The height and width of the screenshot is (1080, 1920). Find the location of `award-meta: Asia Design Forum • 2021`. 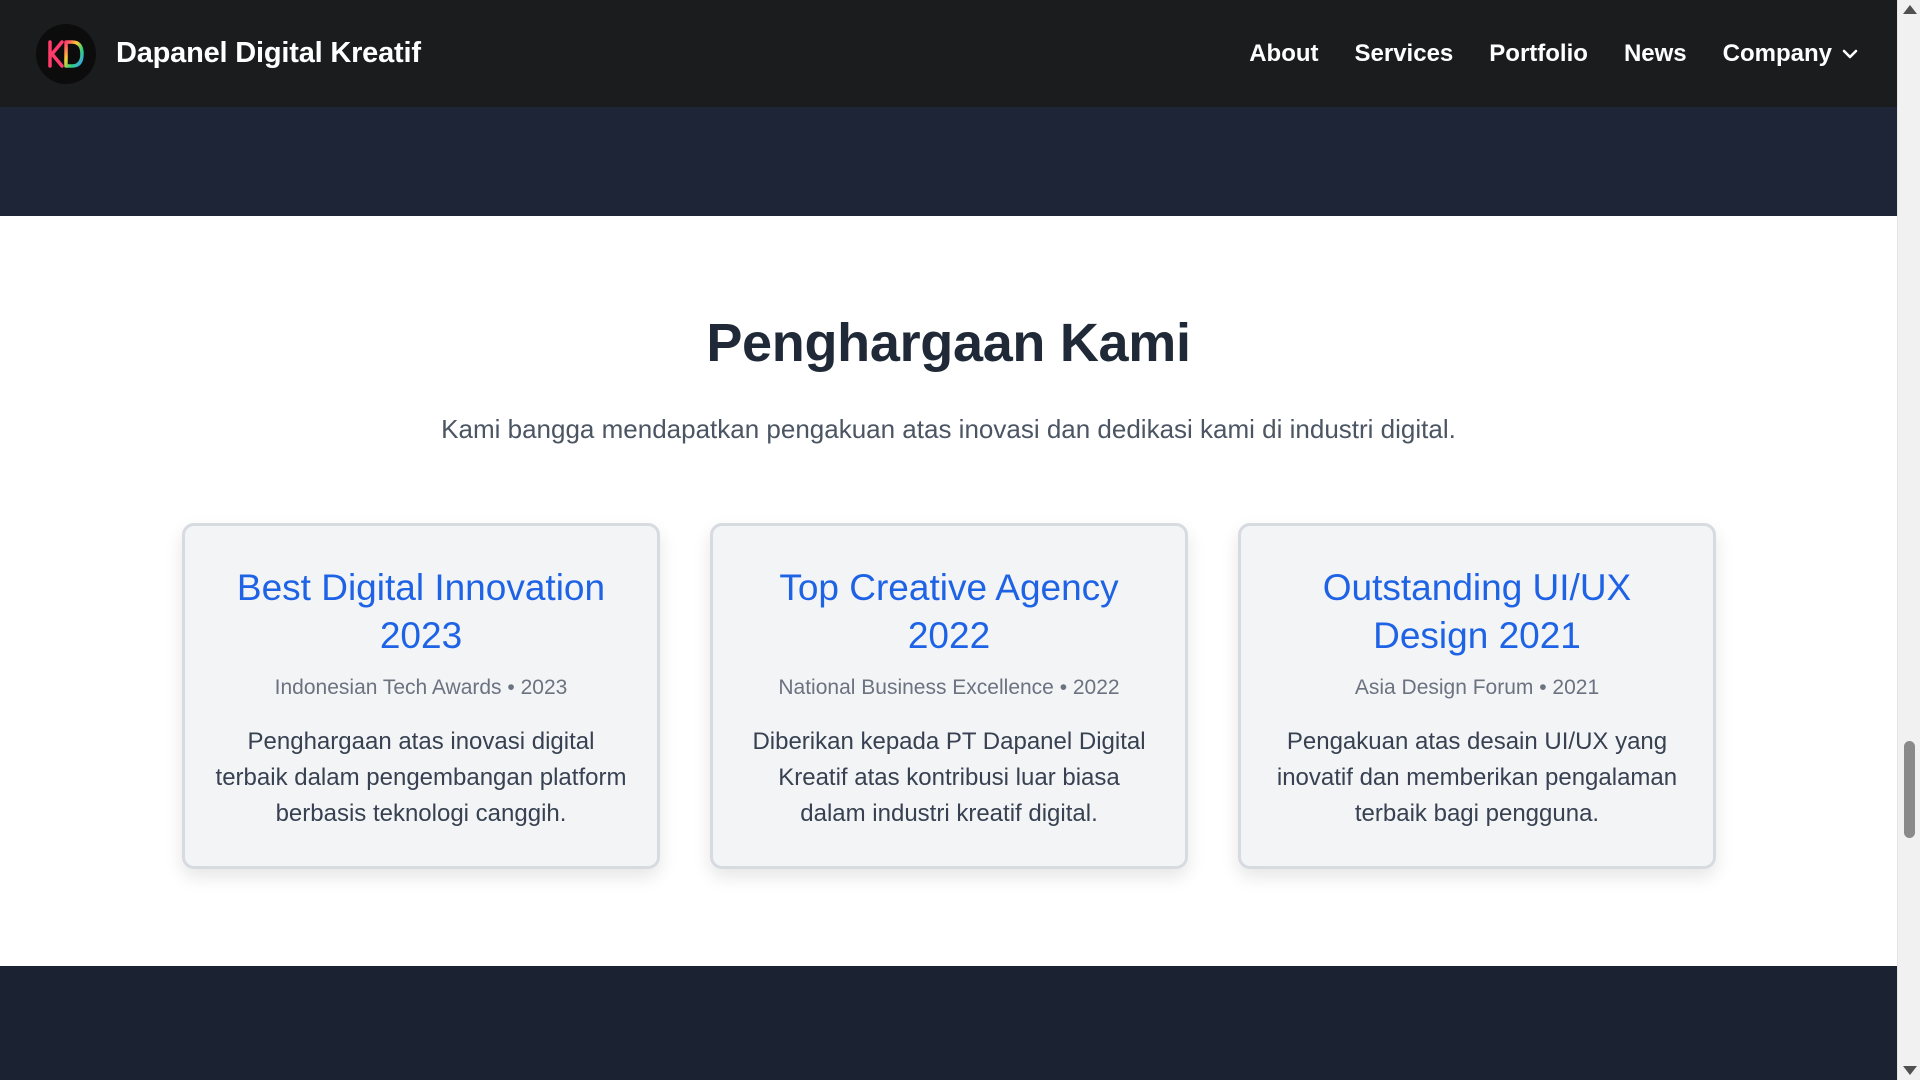

award-meta: Asia Design Forum • 2021 is located at coordinates (1477, 687).